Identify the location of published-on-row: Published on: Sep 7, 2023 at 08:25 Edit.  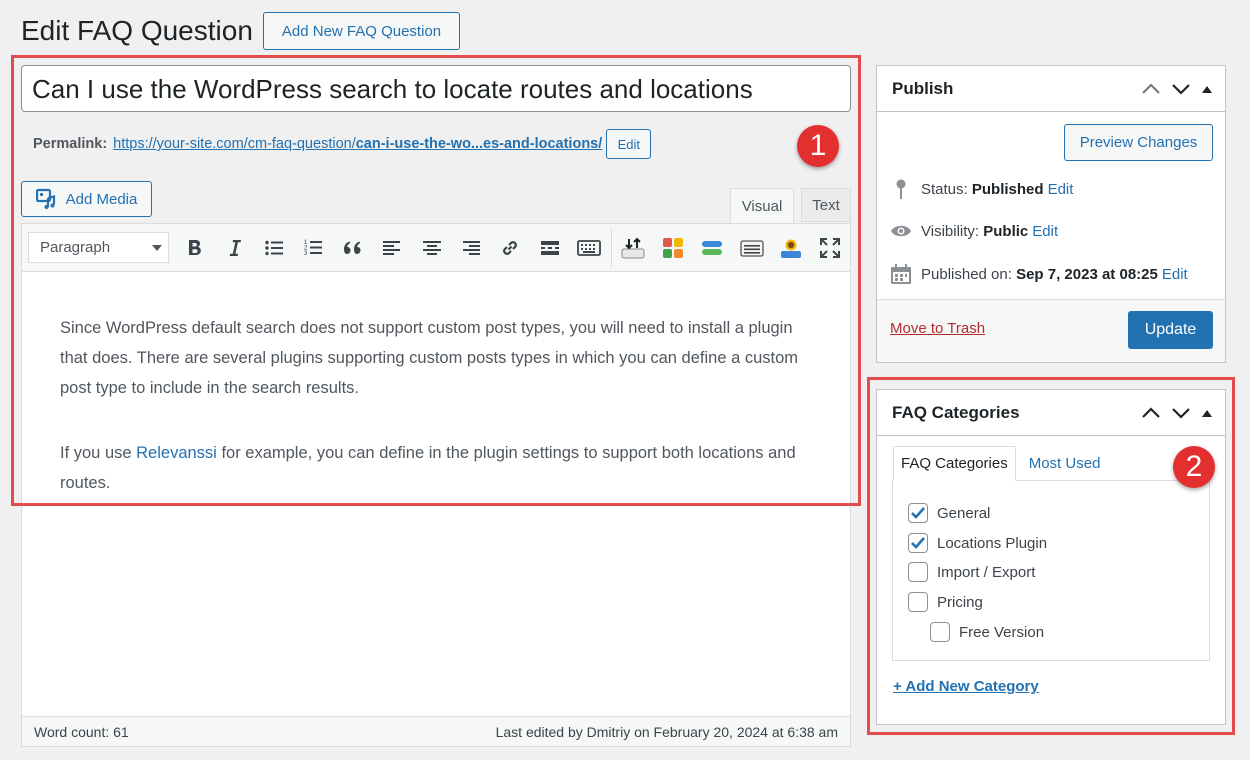
(1039, 274).